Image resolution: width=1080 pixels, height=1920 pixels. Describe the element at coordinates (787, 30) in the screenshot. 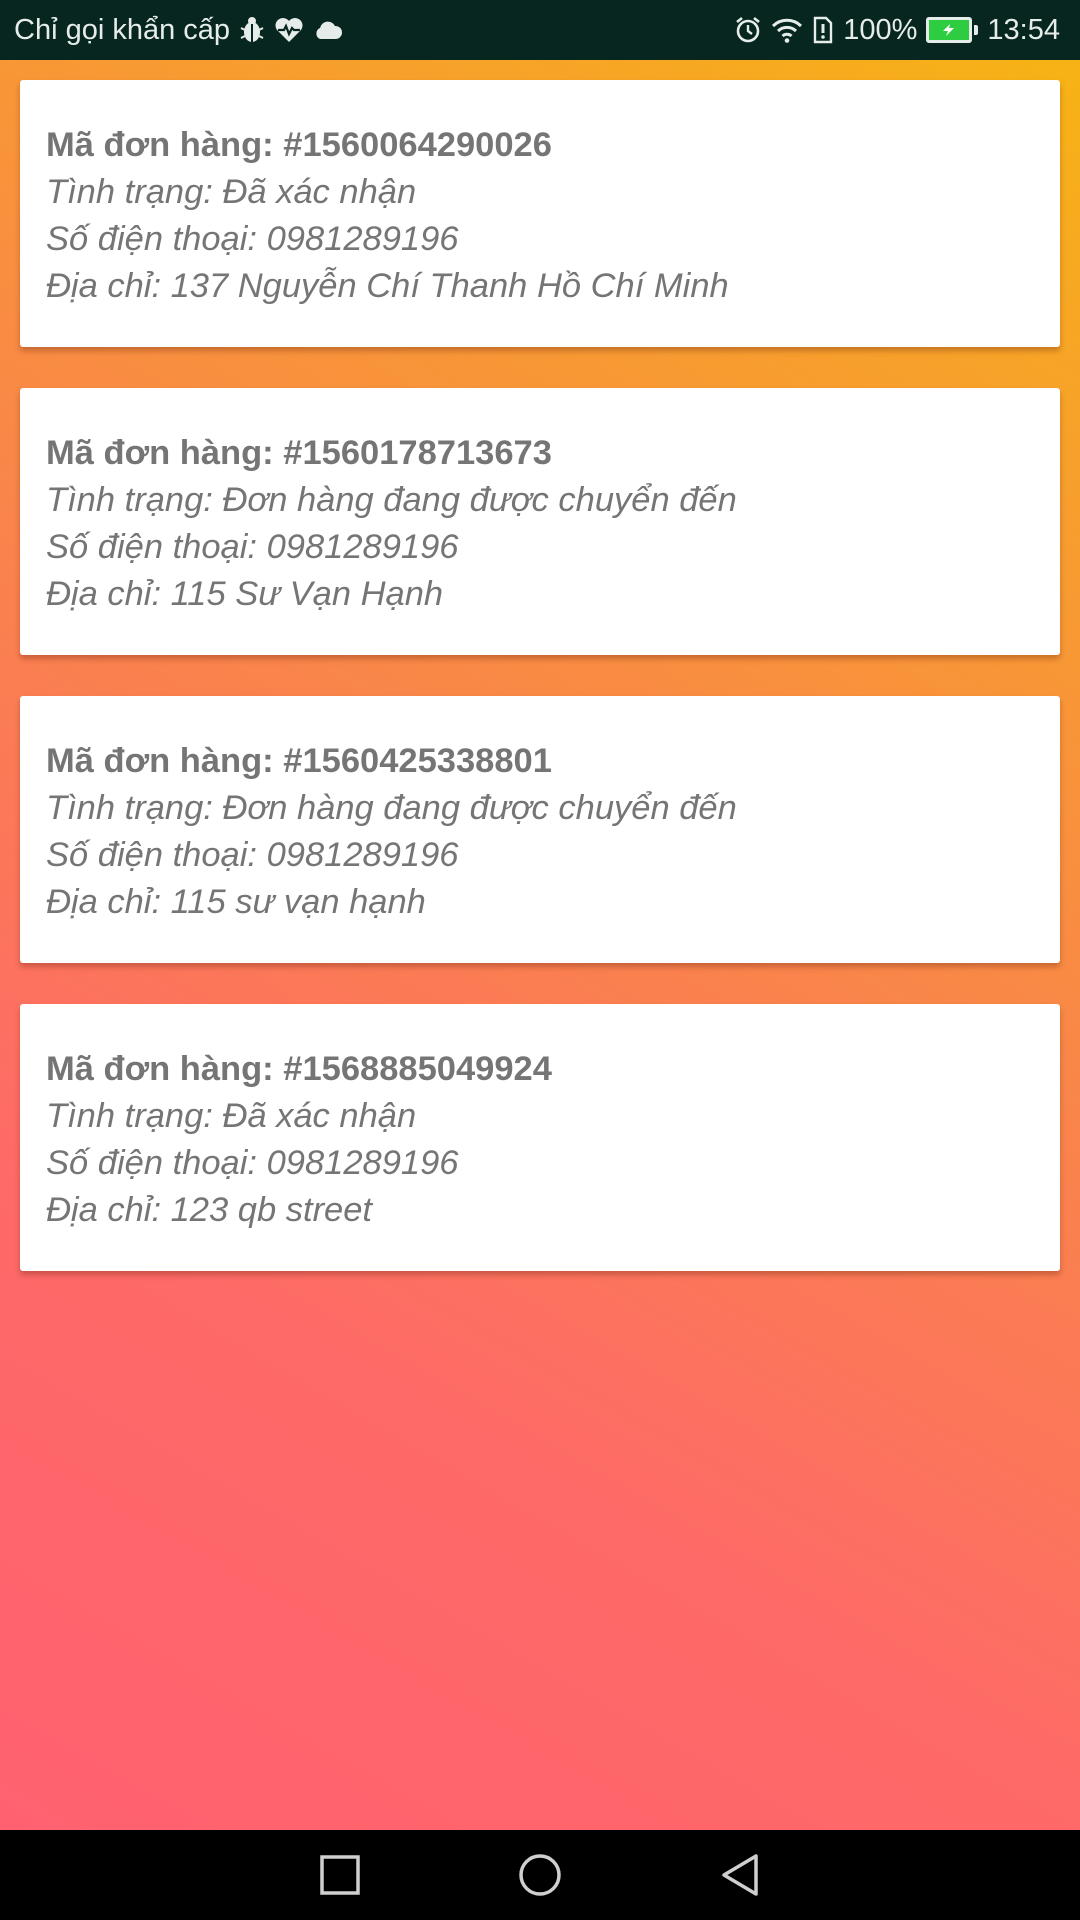

I see `wifi-icon` at that location.